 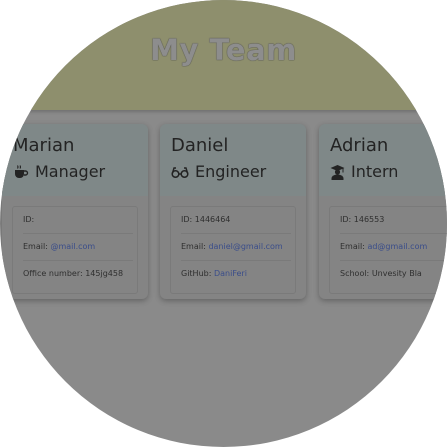 I want to click on employee-name: Marian, so click(x=44, y=145).